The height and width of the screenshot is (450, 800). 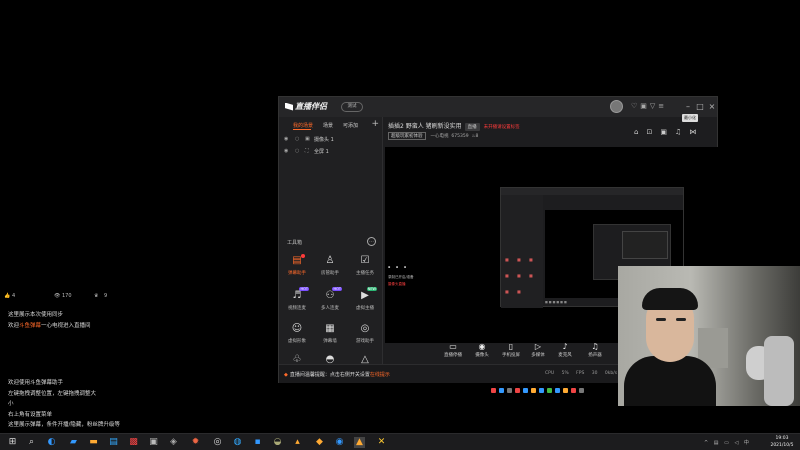 What do you see at coordinates (329, 375) in the screenshot?
I see `status-tip-text: 直播间温馨提醒：点击右侧开关设置` at bounding box center [329, 375].